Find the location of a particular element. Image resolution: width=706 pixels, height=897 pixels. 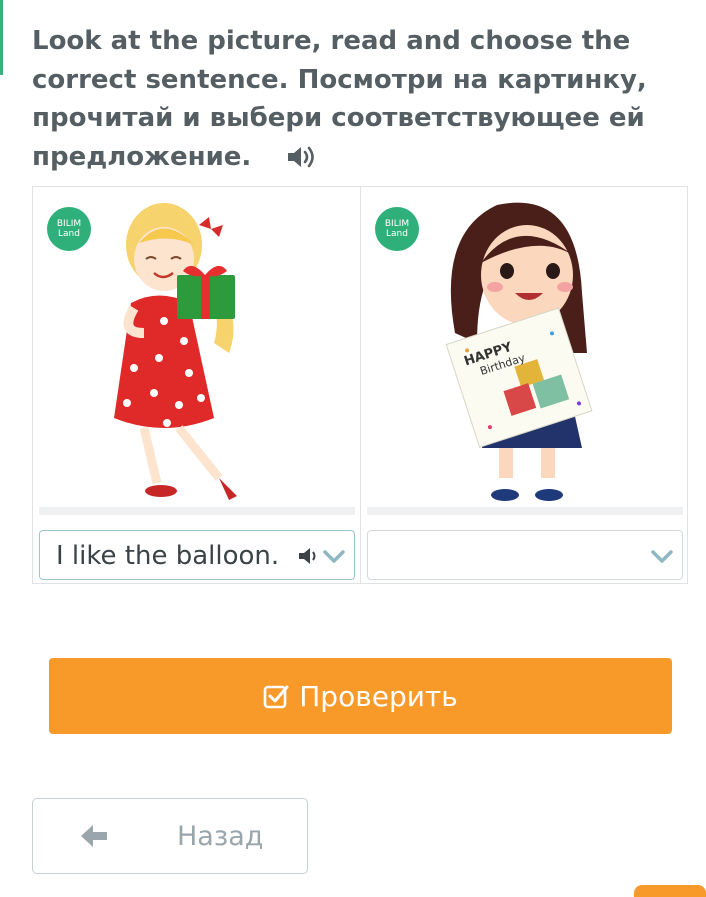

back-button: Назад is located at coordinates (170, 836).